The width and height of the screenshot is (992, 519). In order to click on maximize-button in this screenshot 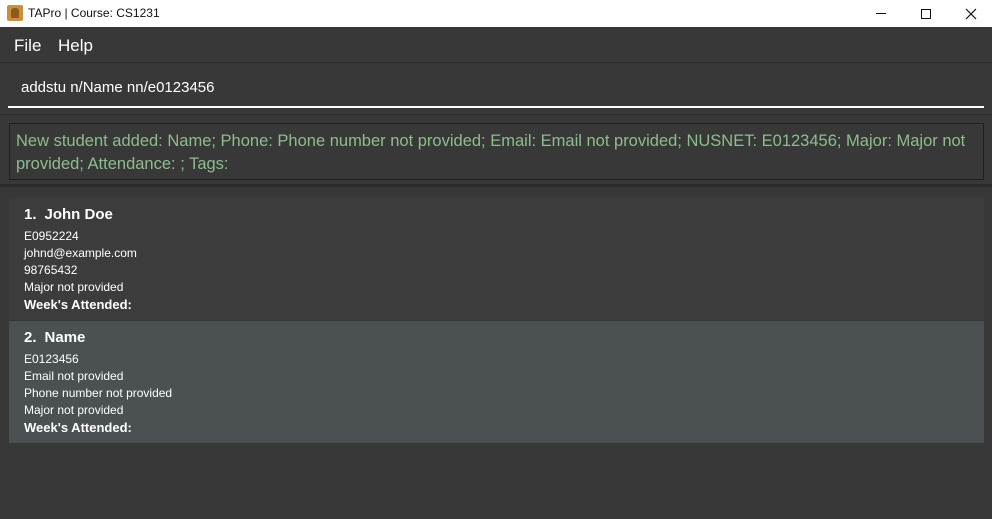, I will do `click(926, 13)`.